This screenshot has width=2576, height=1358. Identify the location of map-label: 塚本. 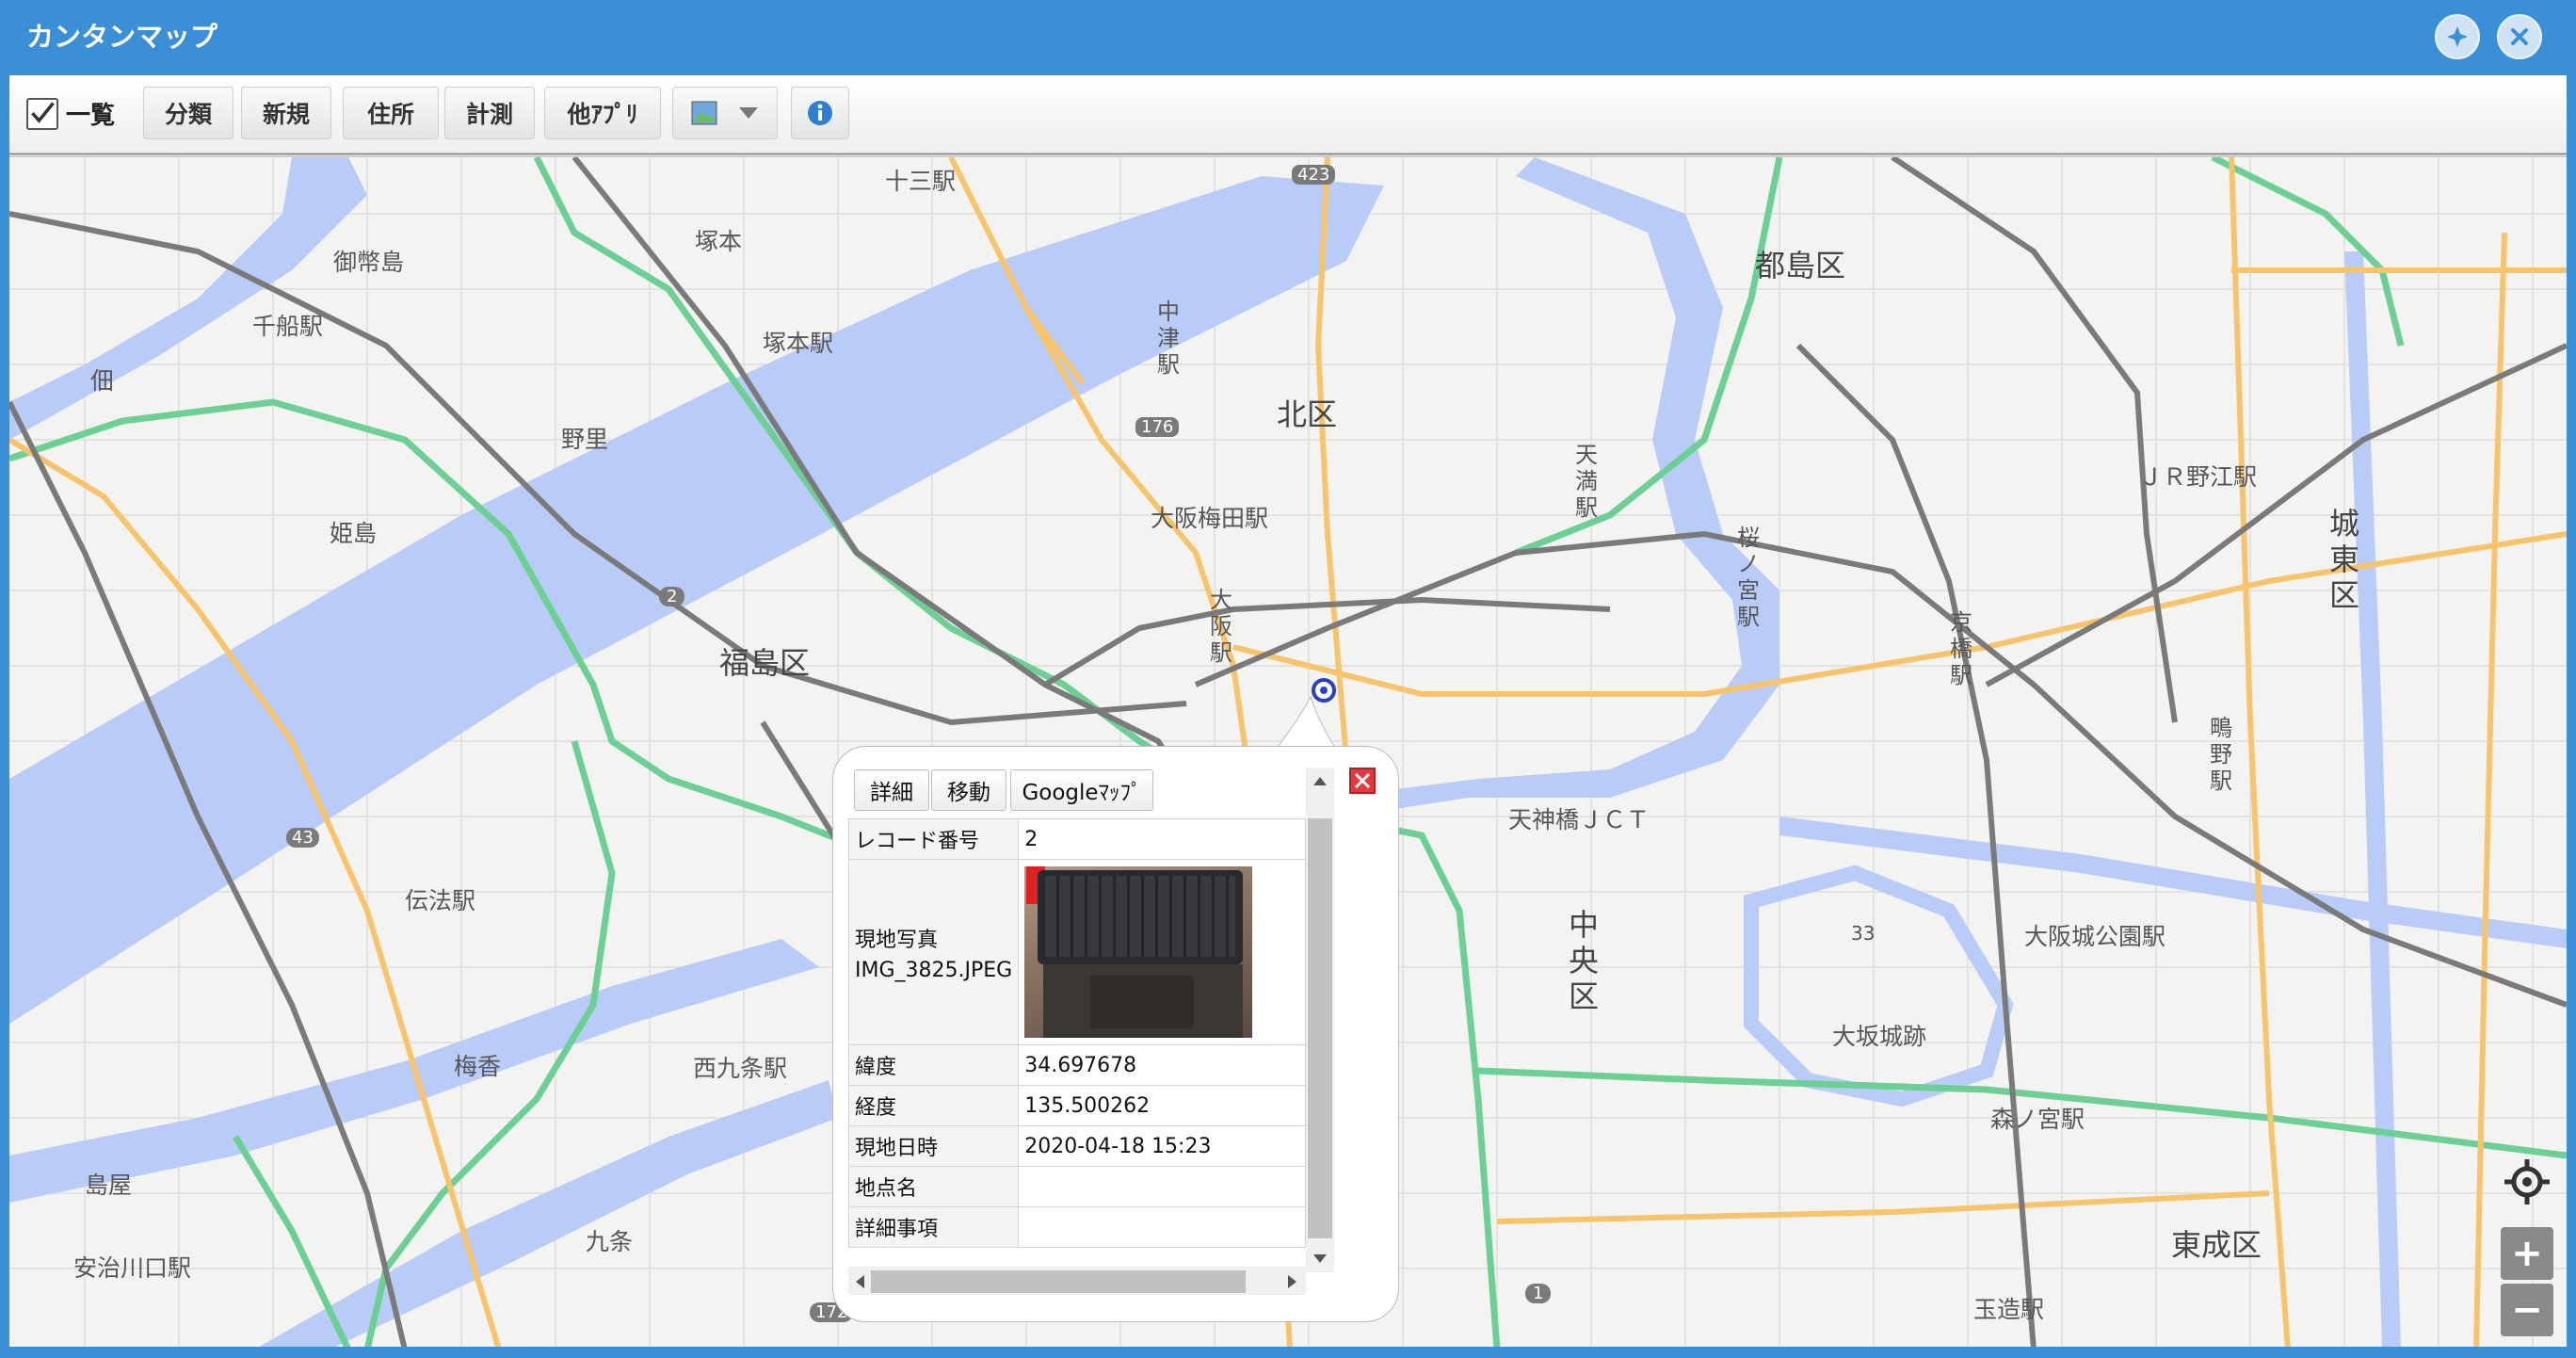
(719, 241).